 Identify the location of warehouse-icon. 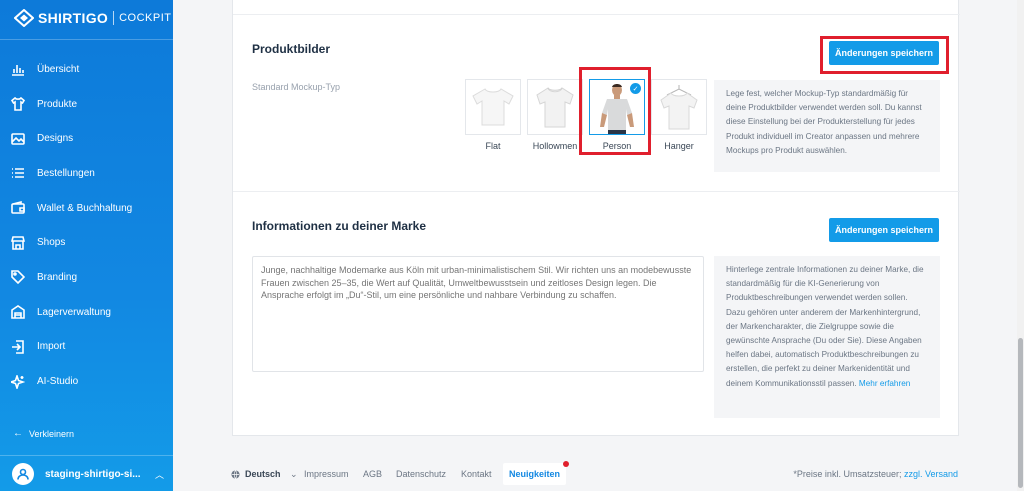
(18, 312).